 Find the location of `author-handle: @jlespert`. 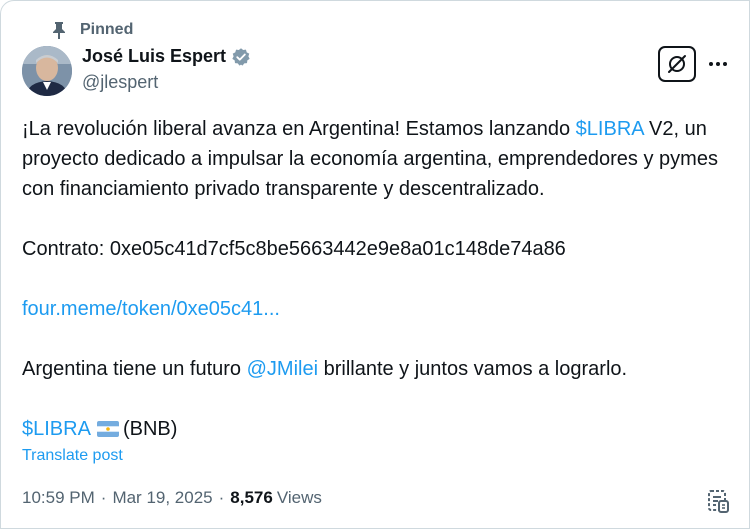

author-handle: @jlespert is located at coordinates (120, 82).